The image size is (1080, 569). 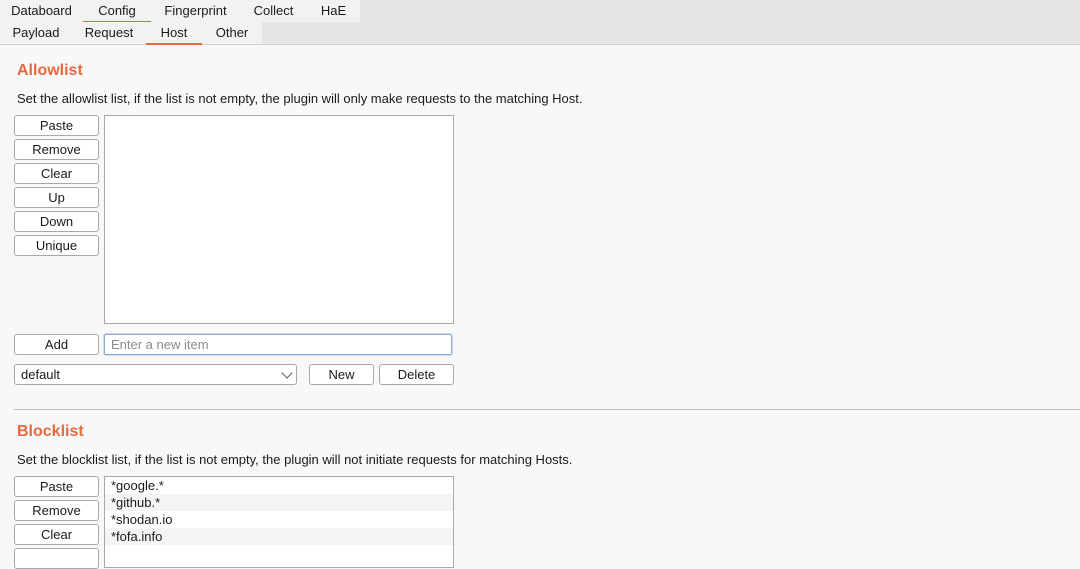 I want to click on allowlist-profile-select: default, so click(x=155, y=374).